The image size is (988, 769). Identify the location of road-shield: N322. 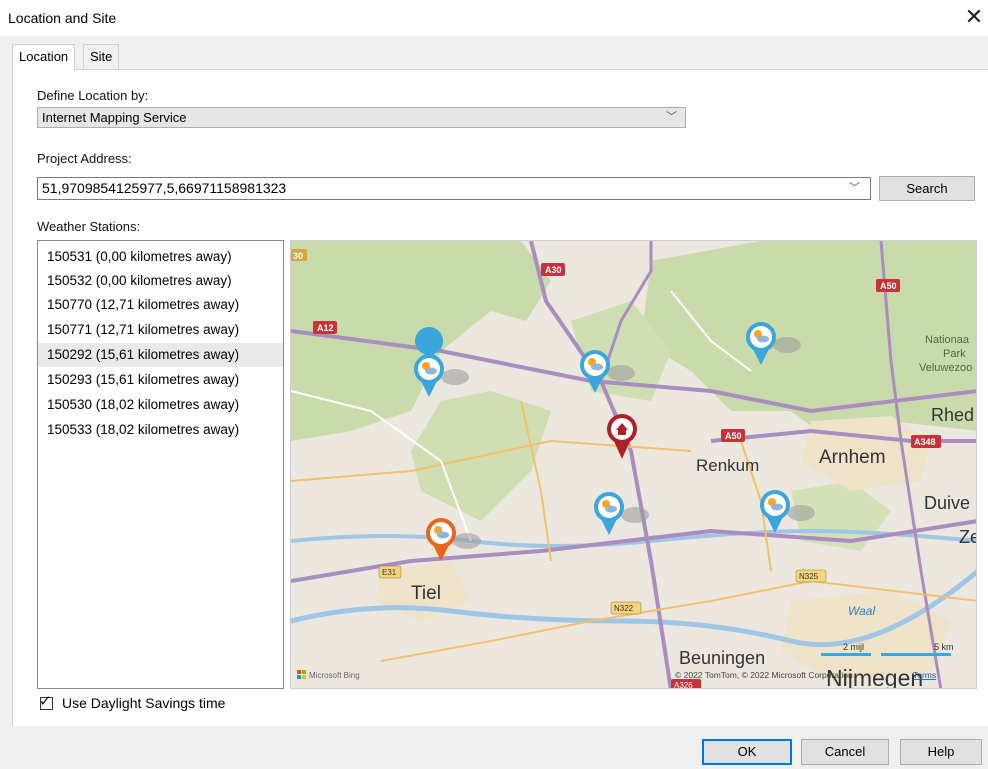
(626, 608).